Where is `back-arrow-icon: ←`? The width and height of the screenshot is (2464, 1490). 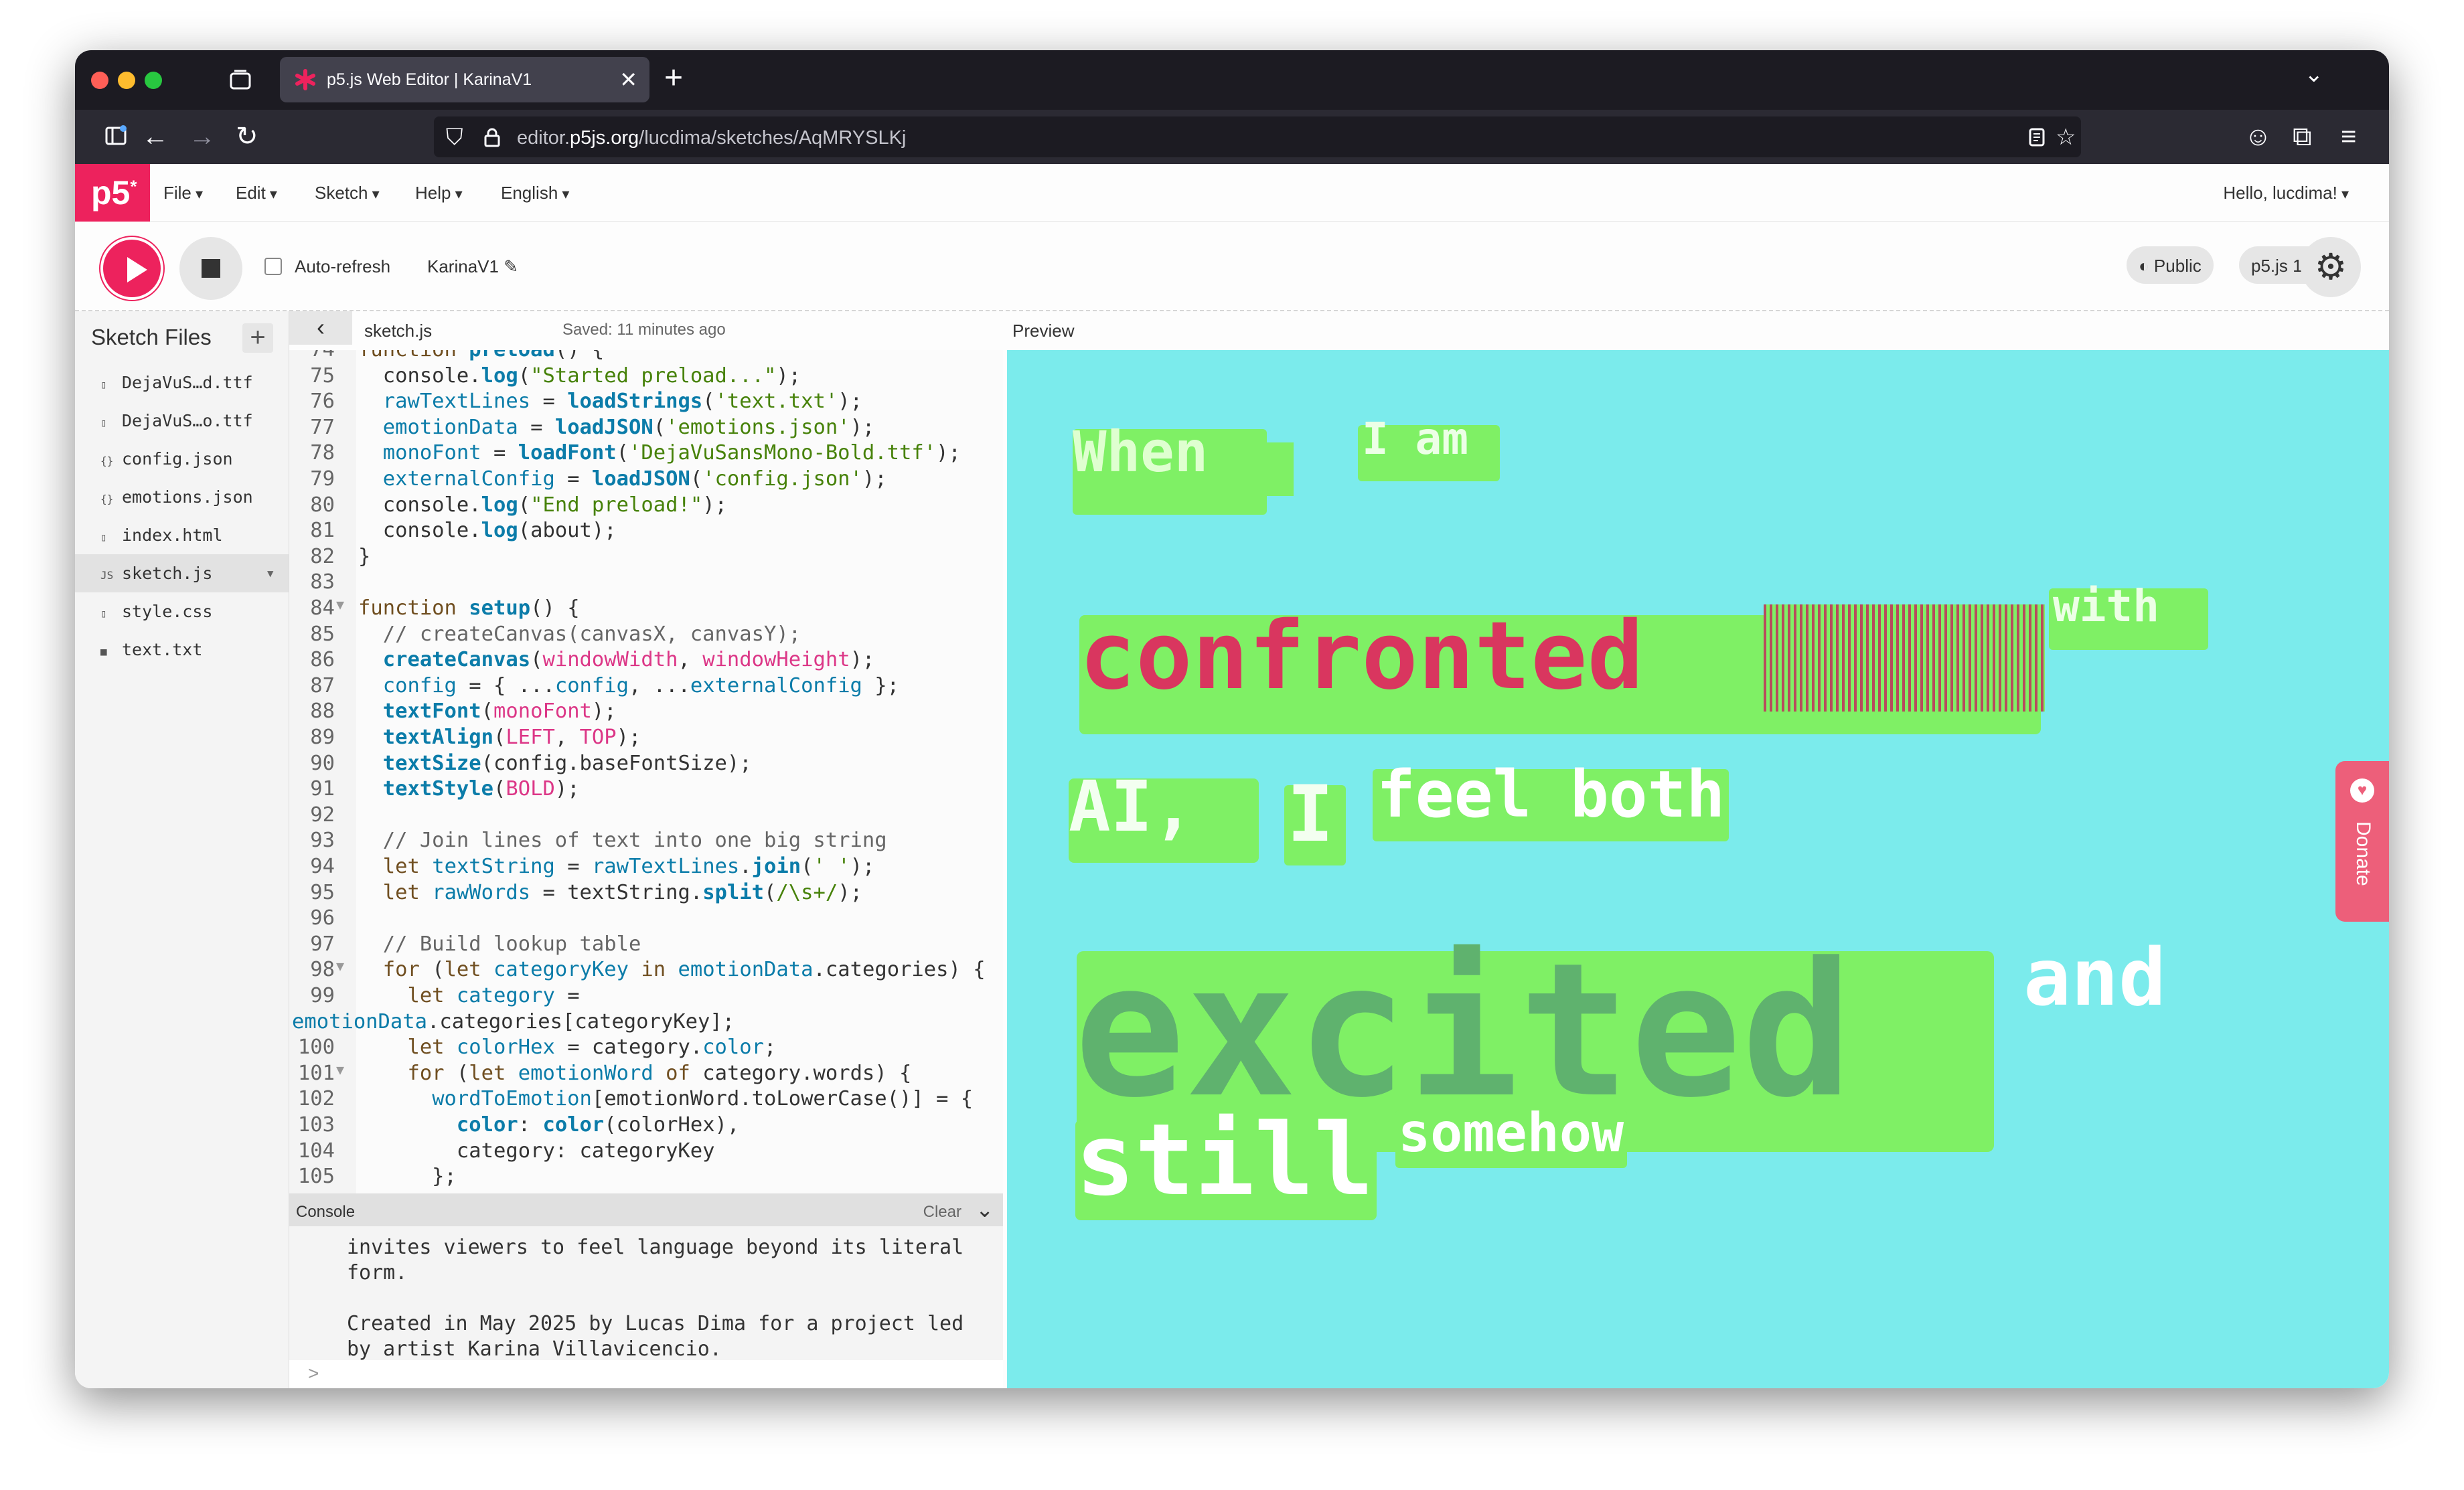
back-arrow-icon: ← is located at coordinates (155, 136).